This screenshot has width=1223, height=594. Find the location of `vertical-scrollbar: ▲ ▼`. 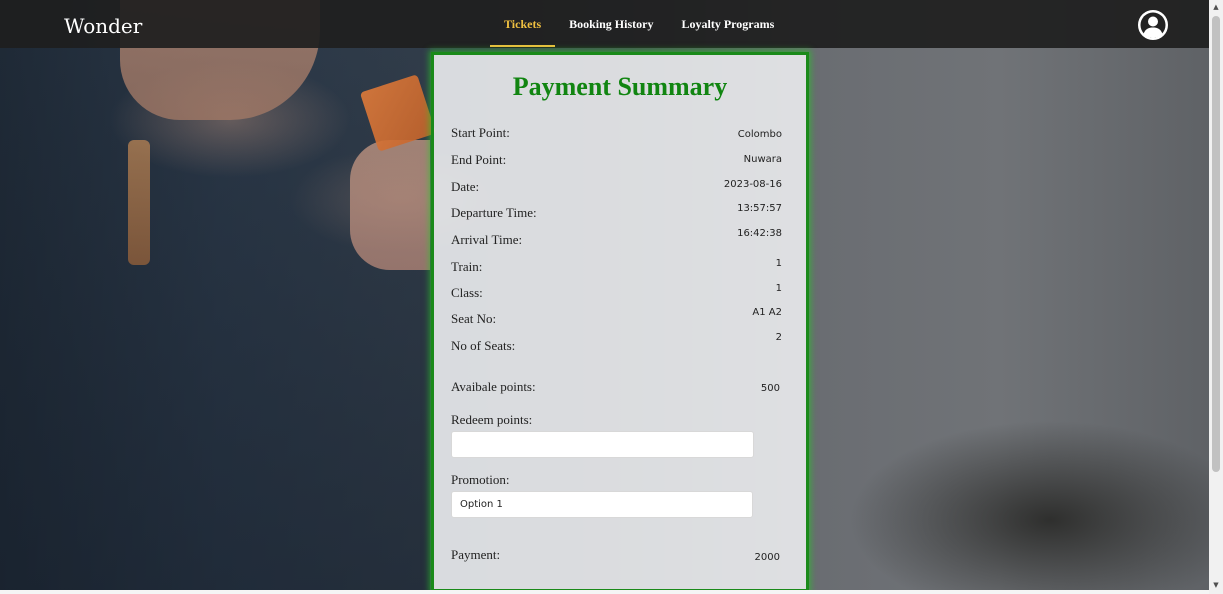

vertical-scrollbar: ▲ ▼ is located at coordinates (1216, 297).